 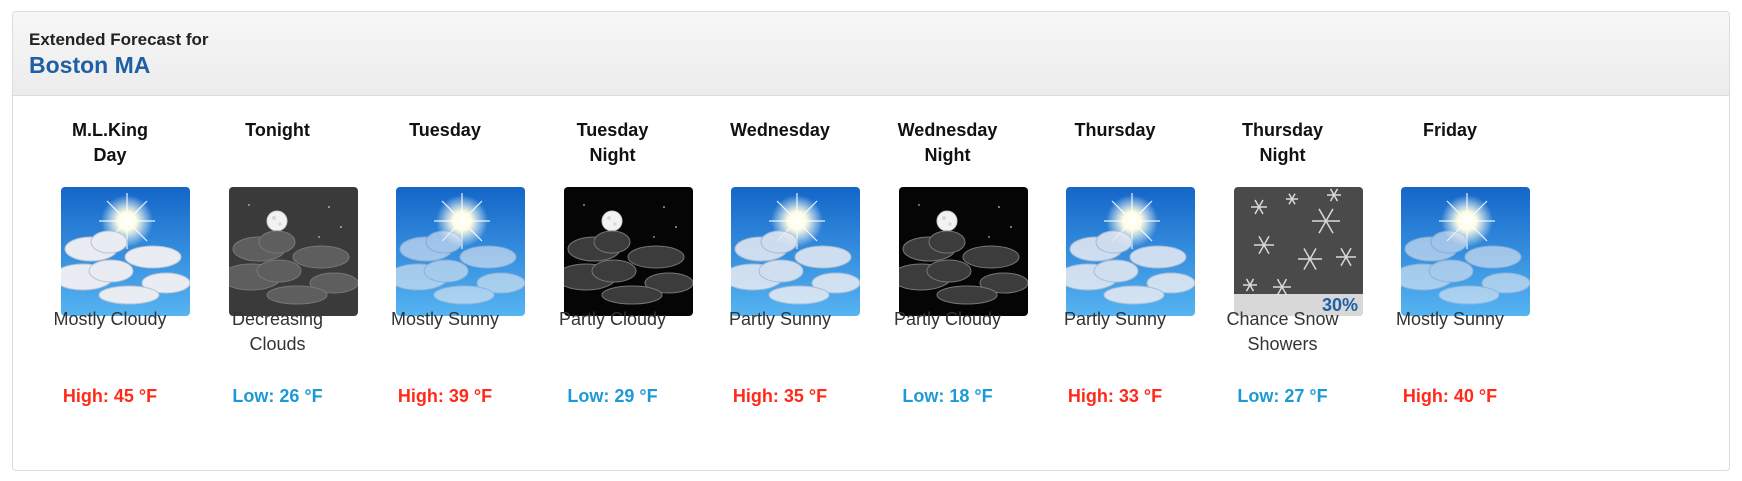 What do you see at coordinates (110, 396) in the screenshot?
I see `high-temperature: High: 45 °F` at bounding box center [110, 396].